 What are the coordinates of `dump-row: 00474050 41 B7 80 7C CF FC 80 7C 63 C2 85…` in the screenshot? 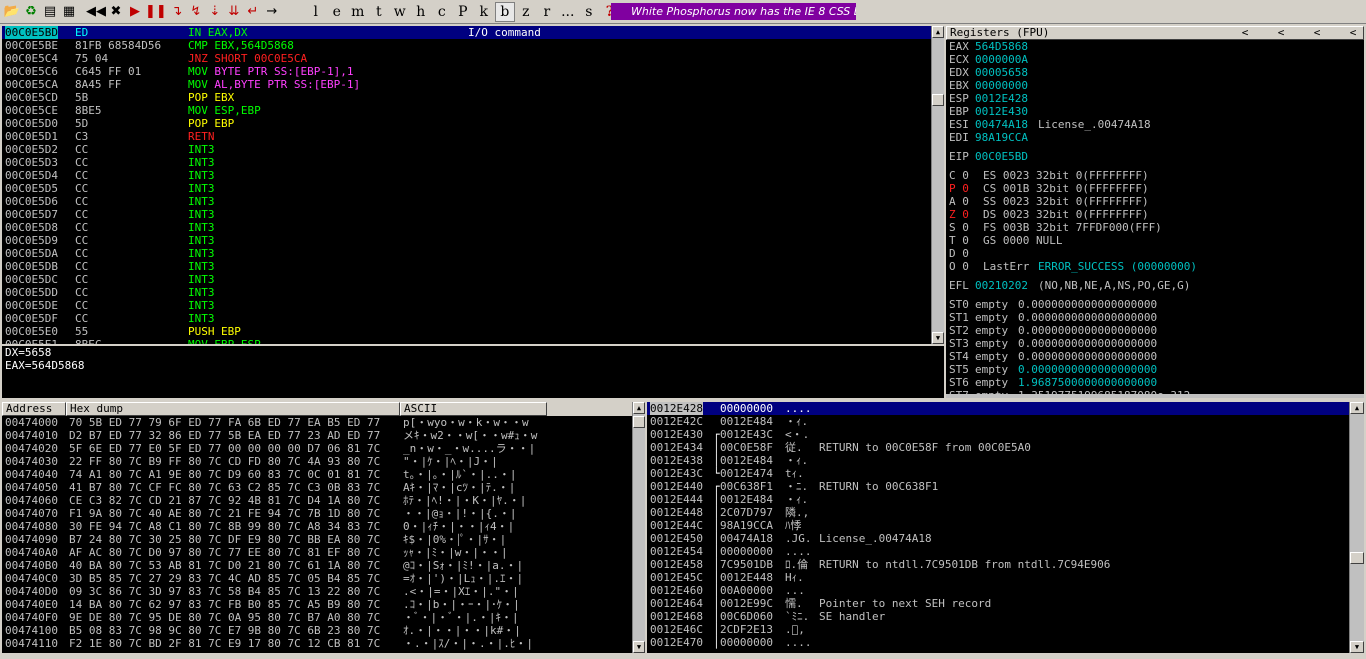 It's located at (317, 487).